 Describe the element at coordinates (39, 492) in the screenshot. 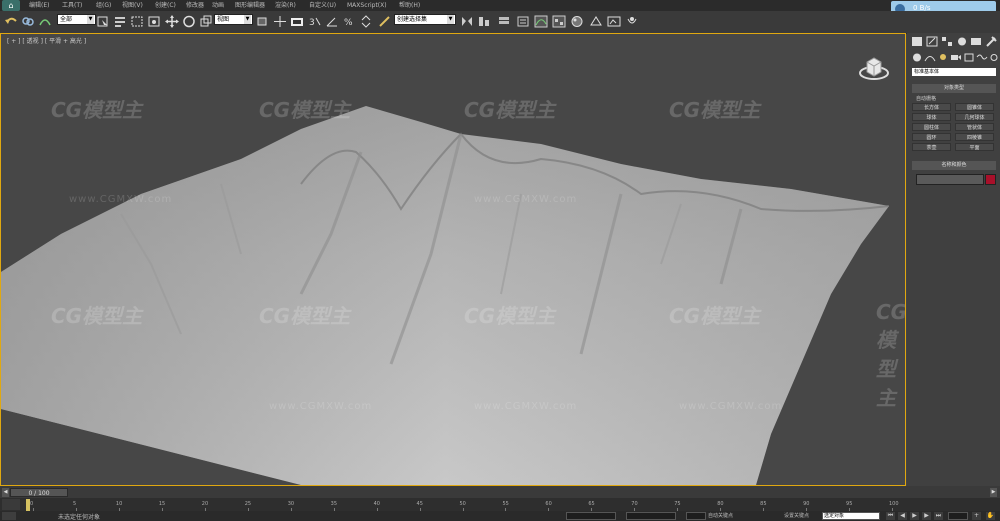

I see `time-slider-thumb: 0 / 100` at that location.